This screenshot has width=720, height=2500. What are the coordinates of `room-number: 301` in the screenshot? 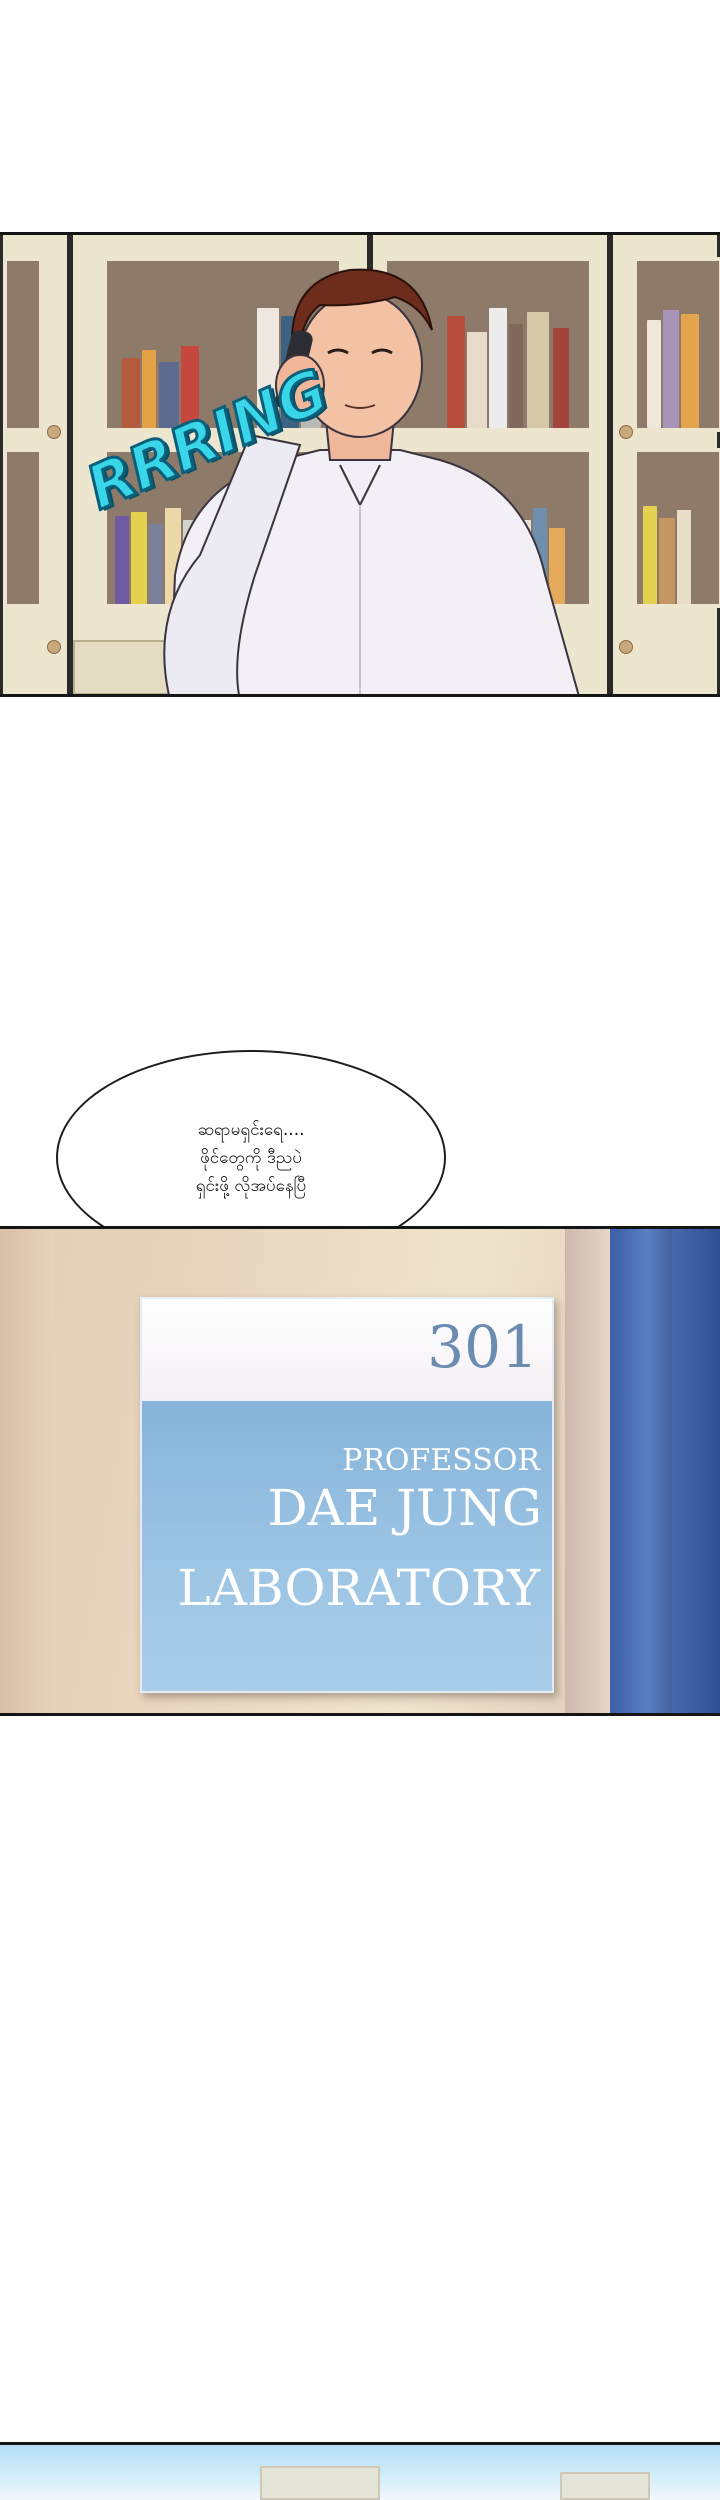 It's located at (482, 1347).